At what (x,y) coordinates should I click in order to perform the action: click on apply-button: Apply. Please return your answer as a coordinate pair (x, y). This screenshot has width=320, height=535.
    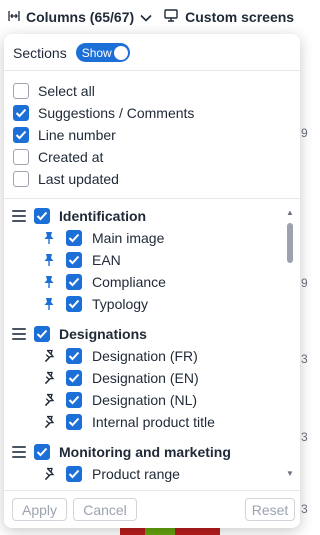
    Looking at the image, I should click on (39, 509).